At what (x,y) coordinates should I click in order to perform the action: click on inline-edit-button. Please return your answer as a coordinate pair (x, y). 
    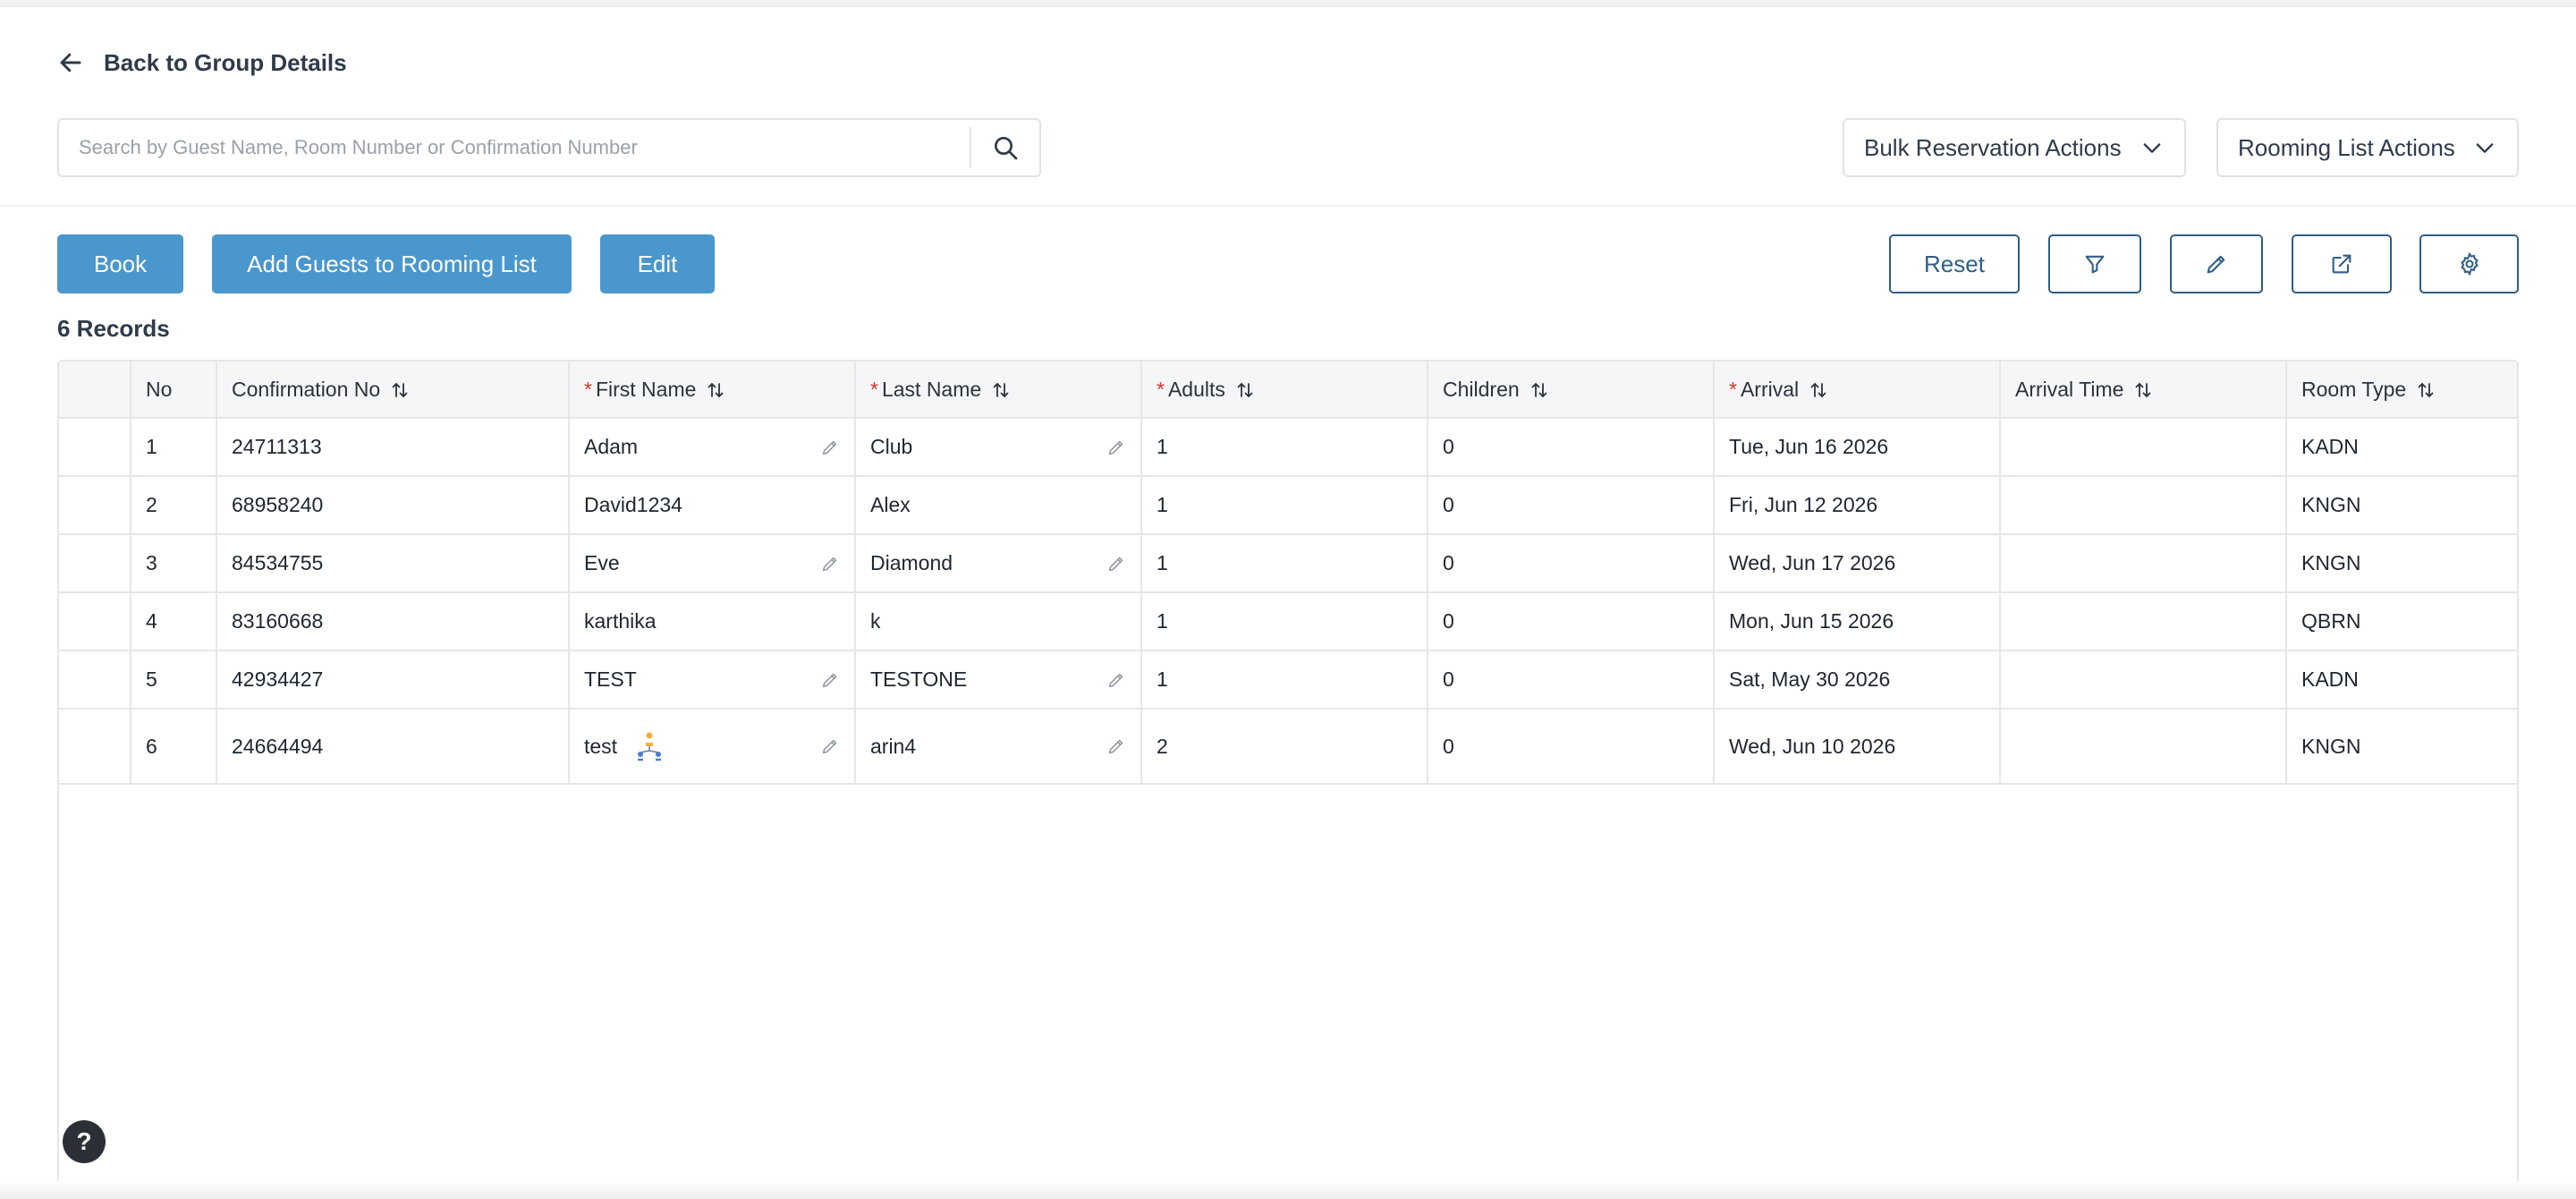
    Looking at the image, I should click on (2216, 263).